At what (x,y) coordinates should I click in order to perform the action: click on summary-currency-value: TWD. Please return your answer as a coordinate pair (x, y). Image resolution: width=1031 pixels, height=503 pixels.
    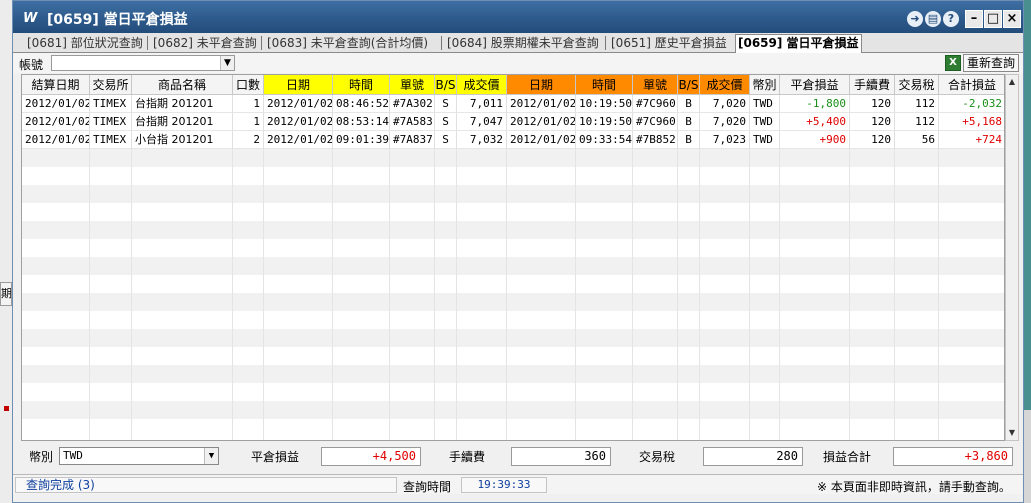
    Looking at the image, I should click on (73, 455).